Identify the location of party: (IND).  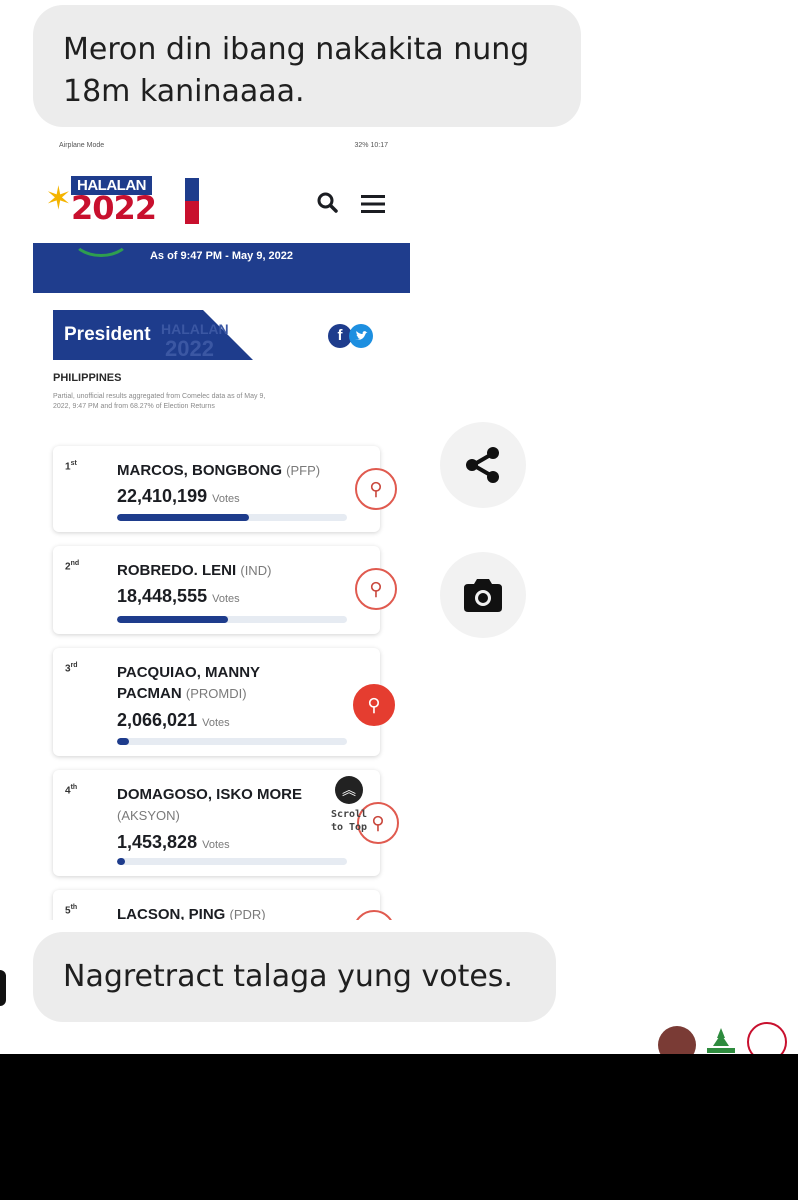
(256, 570).